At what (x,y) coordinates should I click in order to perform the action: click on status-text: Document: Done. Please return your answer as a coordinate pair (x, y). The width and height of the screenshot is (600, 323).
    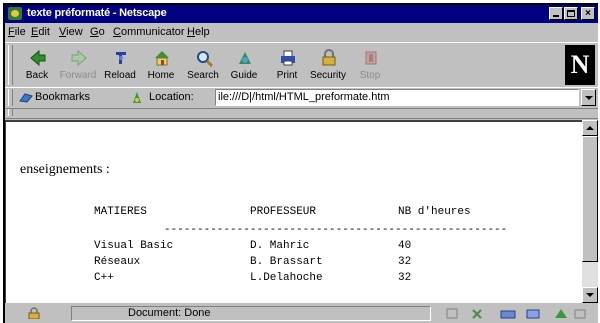
    Looking at the image, I should click on (169, 313).